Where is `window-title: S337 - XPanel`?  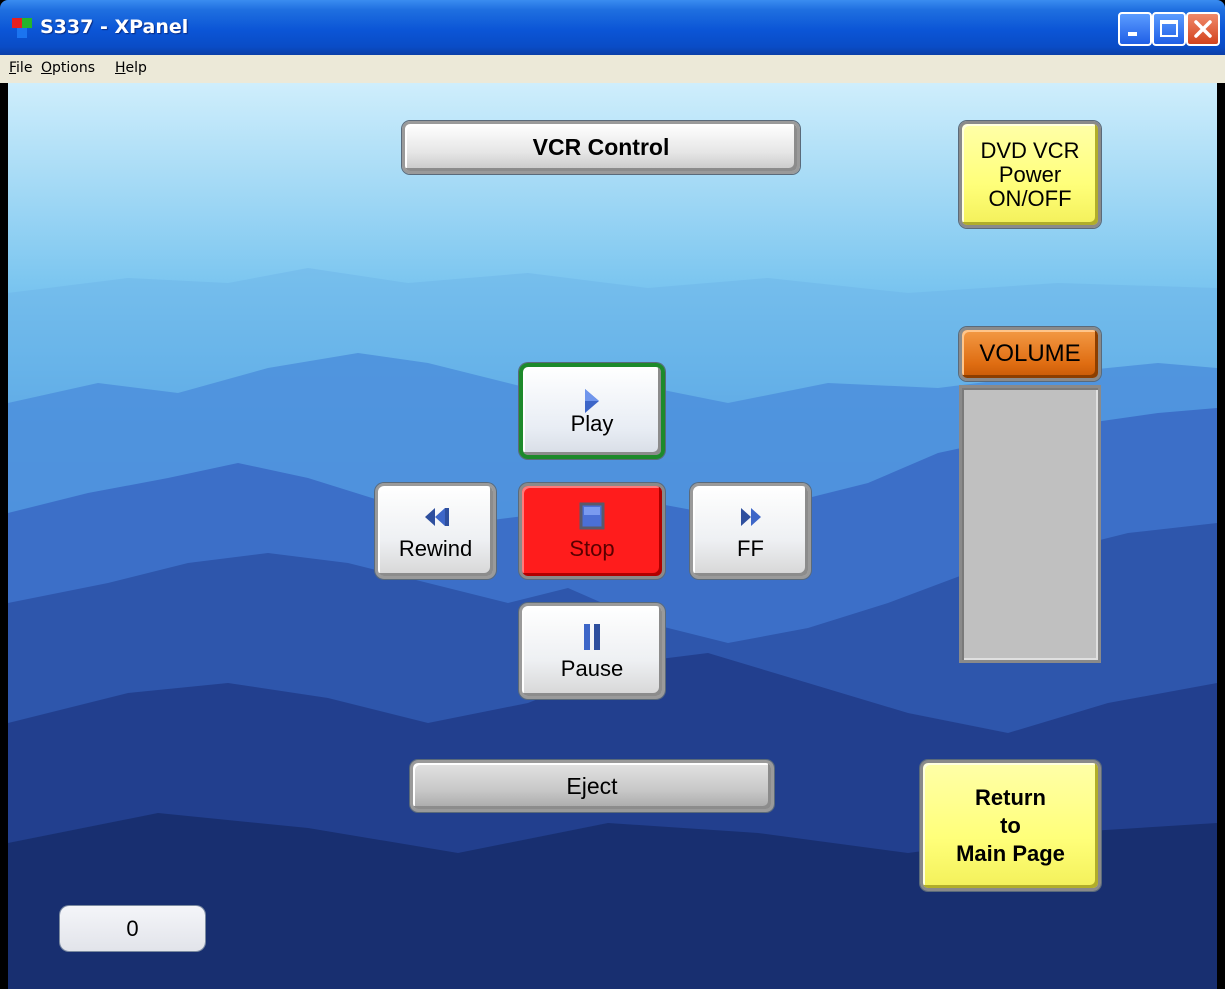
window-title: S337 - XPanel is located at coordinates (114, 27).